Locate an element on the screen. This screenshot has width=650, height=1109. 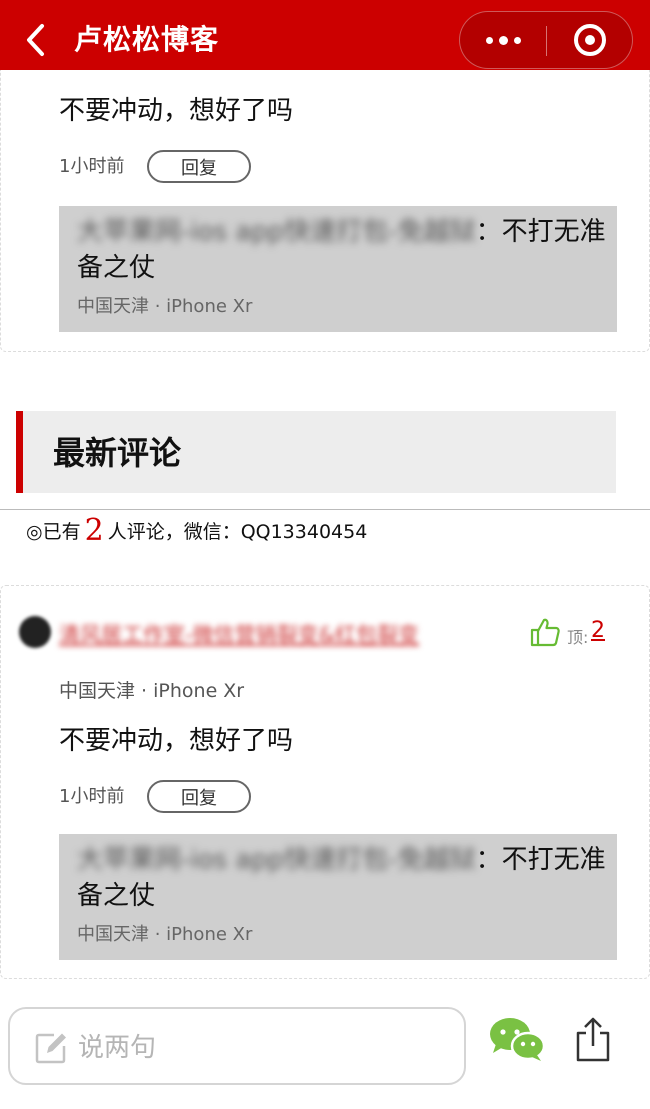
bottom-bar: 说两句 is located at coordinates (325, 1049).